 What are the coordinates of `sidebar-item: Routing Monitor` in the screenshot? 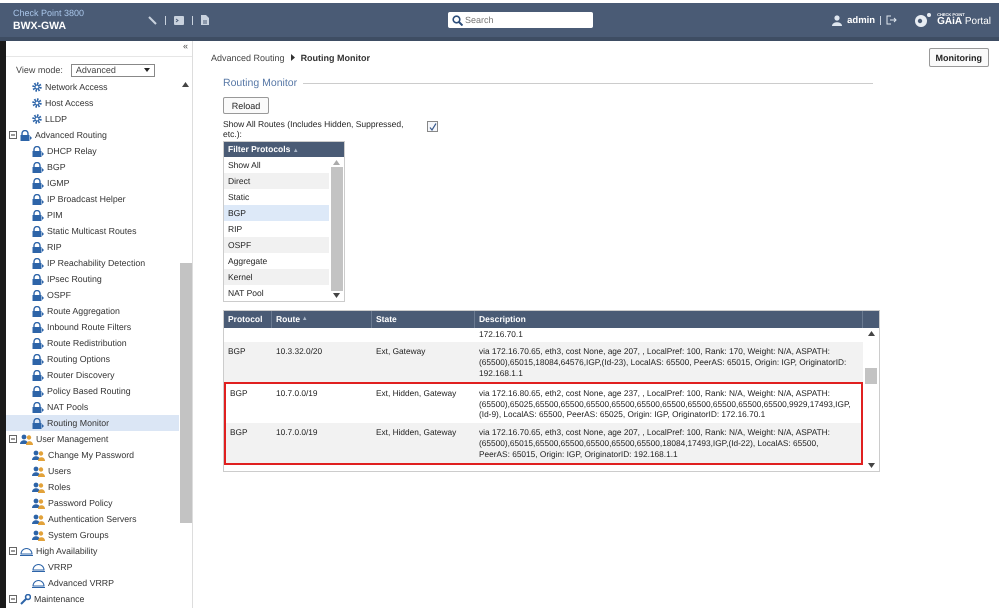 It's located at (92, 423).